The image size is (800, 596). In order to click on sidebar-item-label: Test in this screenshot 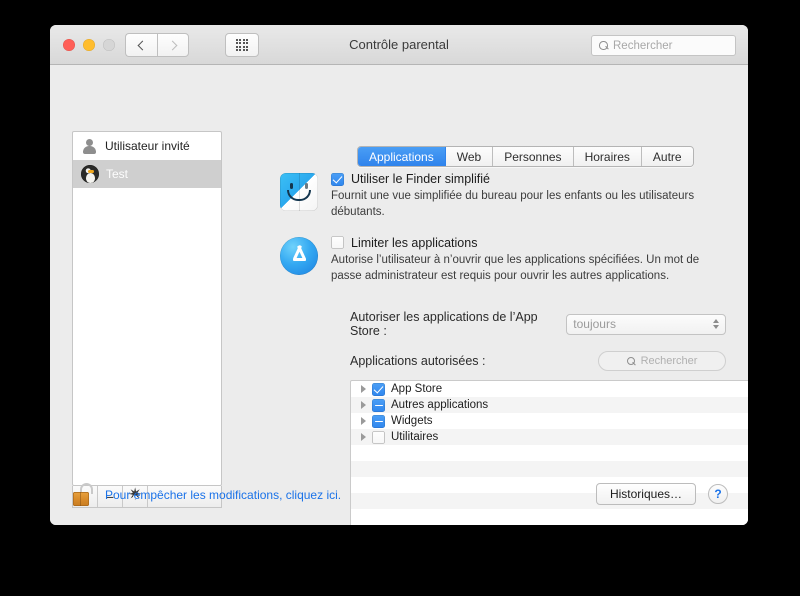, I will do `click(117, 174)`.